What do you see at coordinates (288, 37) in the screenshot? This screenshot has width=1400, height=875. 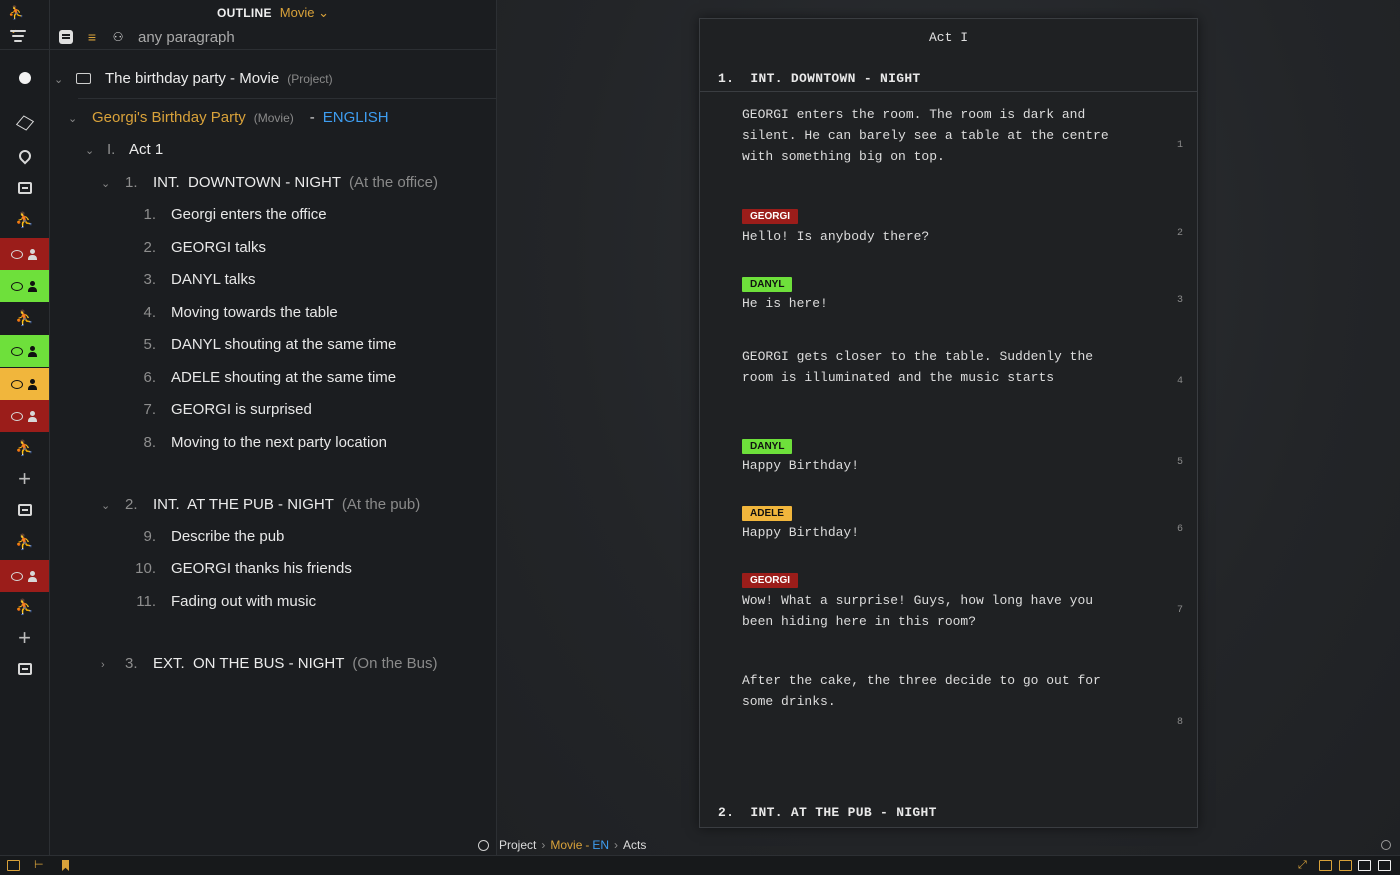 I see `search-input` at bounding box center [288, 37].